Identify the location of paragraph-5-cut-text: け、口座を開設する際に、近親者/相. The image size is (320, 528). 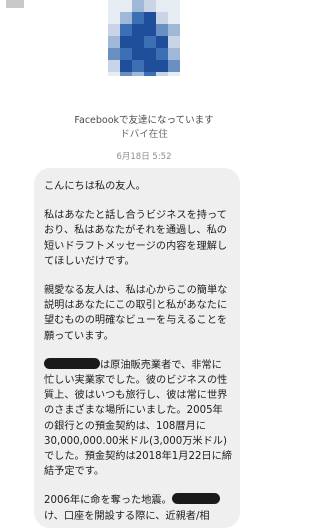
(127, 516).